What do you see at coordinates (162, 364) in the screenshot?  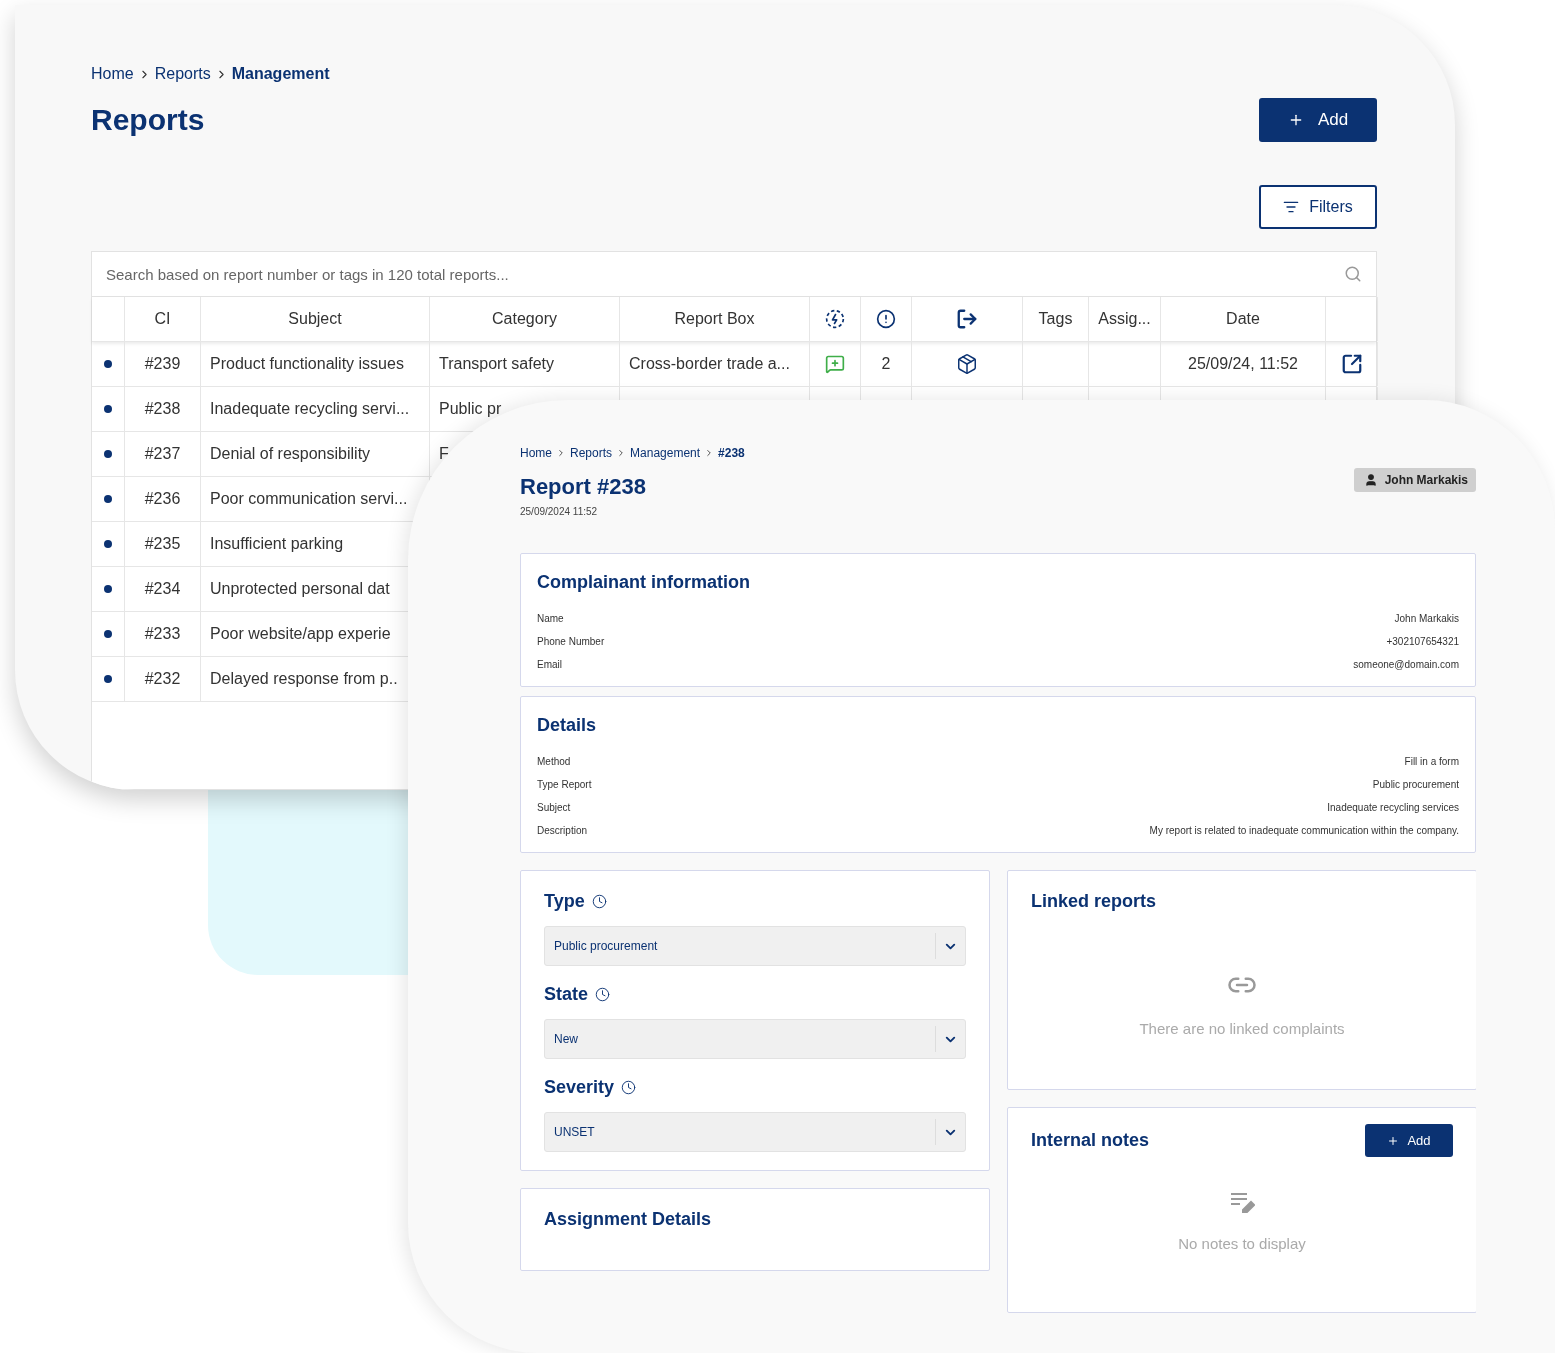 I see `table-cell: #239` at bounding box center [162, 364].